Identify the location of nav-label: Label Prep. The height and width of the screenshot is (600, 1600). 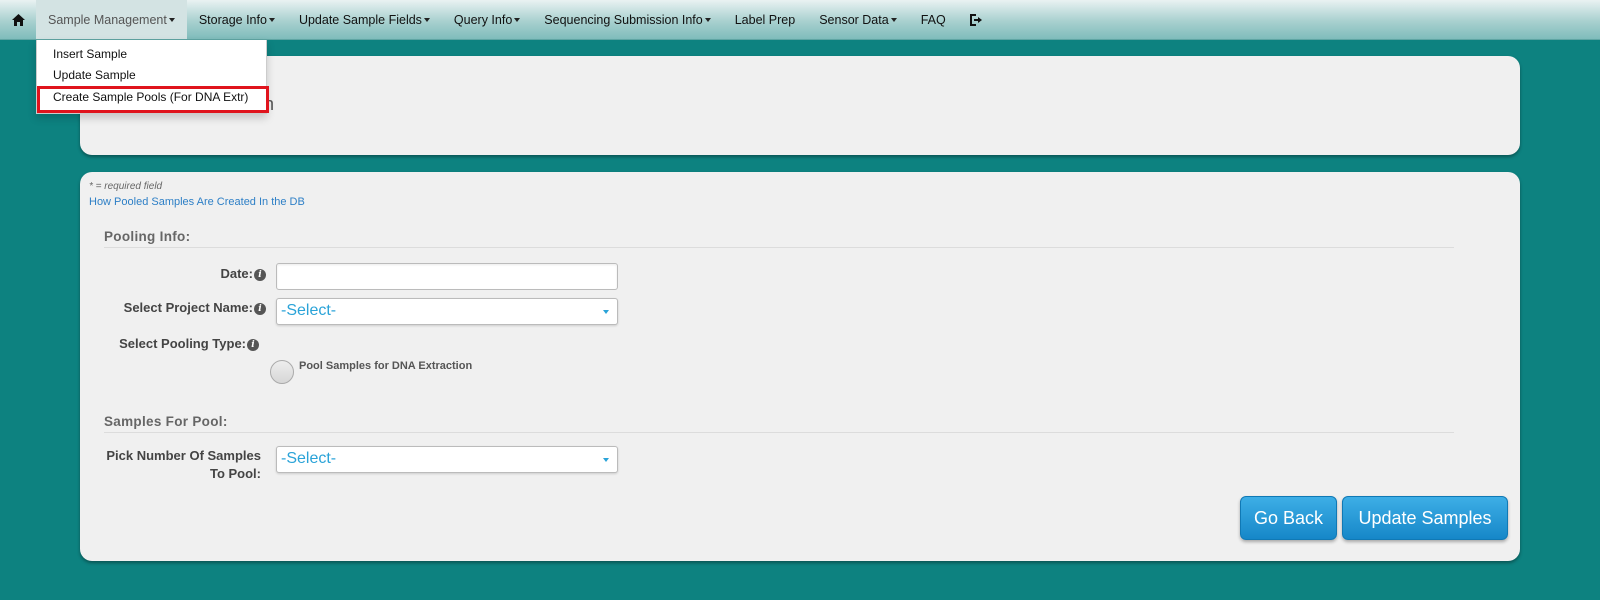
(765, 19).